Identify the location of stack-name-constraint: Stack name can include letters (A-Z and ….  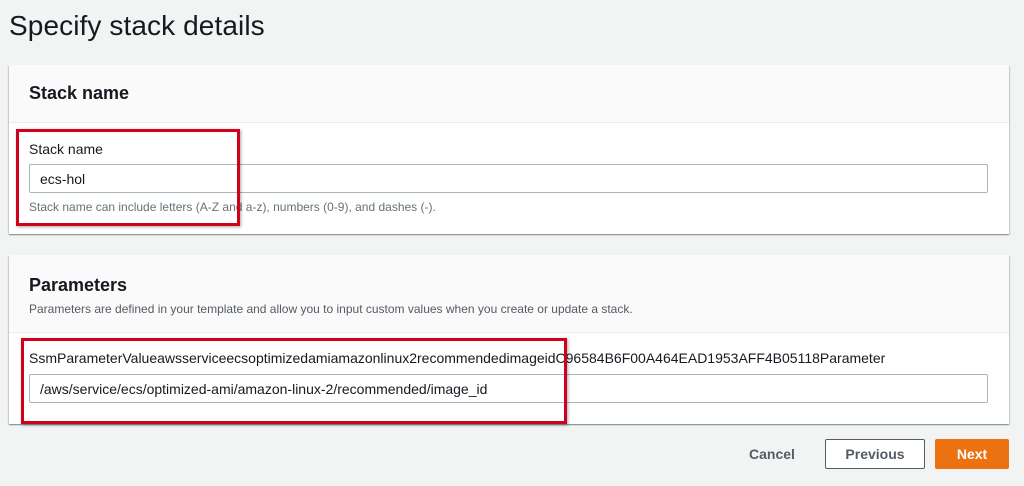
(232, 207).